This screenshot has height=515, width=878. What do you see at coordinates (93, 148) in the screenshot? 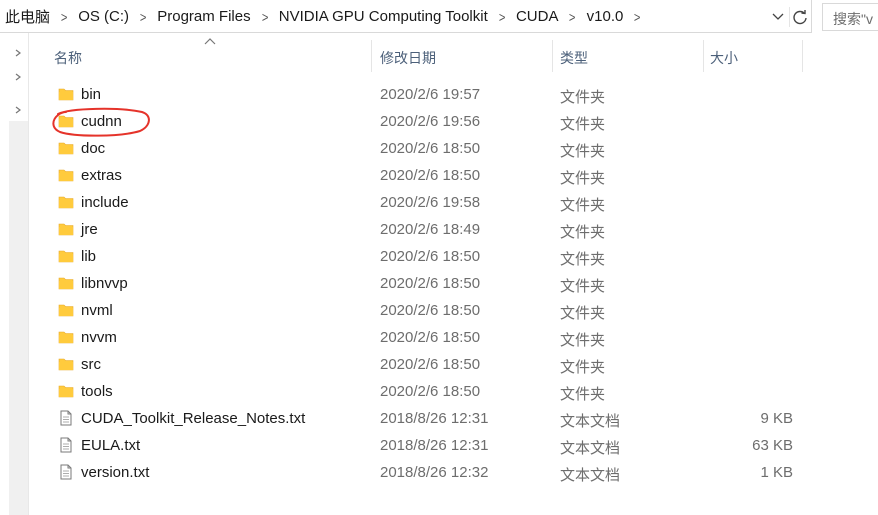
I see `file-name: doc` at bounding box center [93, 148].